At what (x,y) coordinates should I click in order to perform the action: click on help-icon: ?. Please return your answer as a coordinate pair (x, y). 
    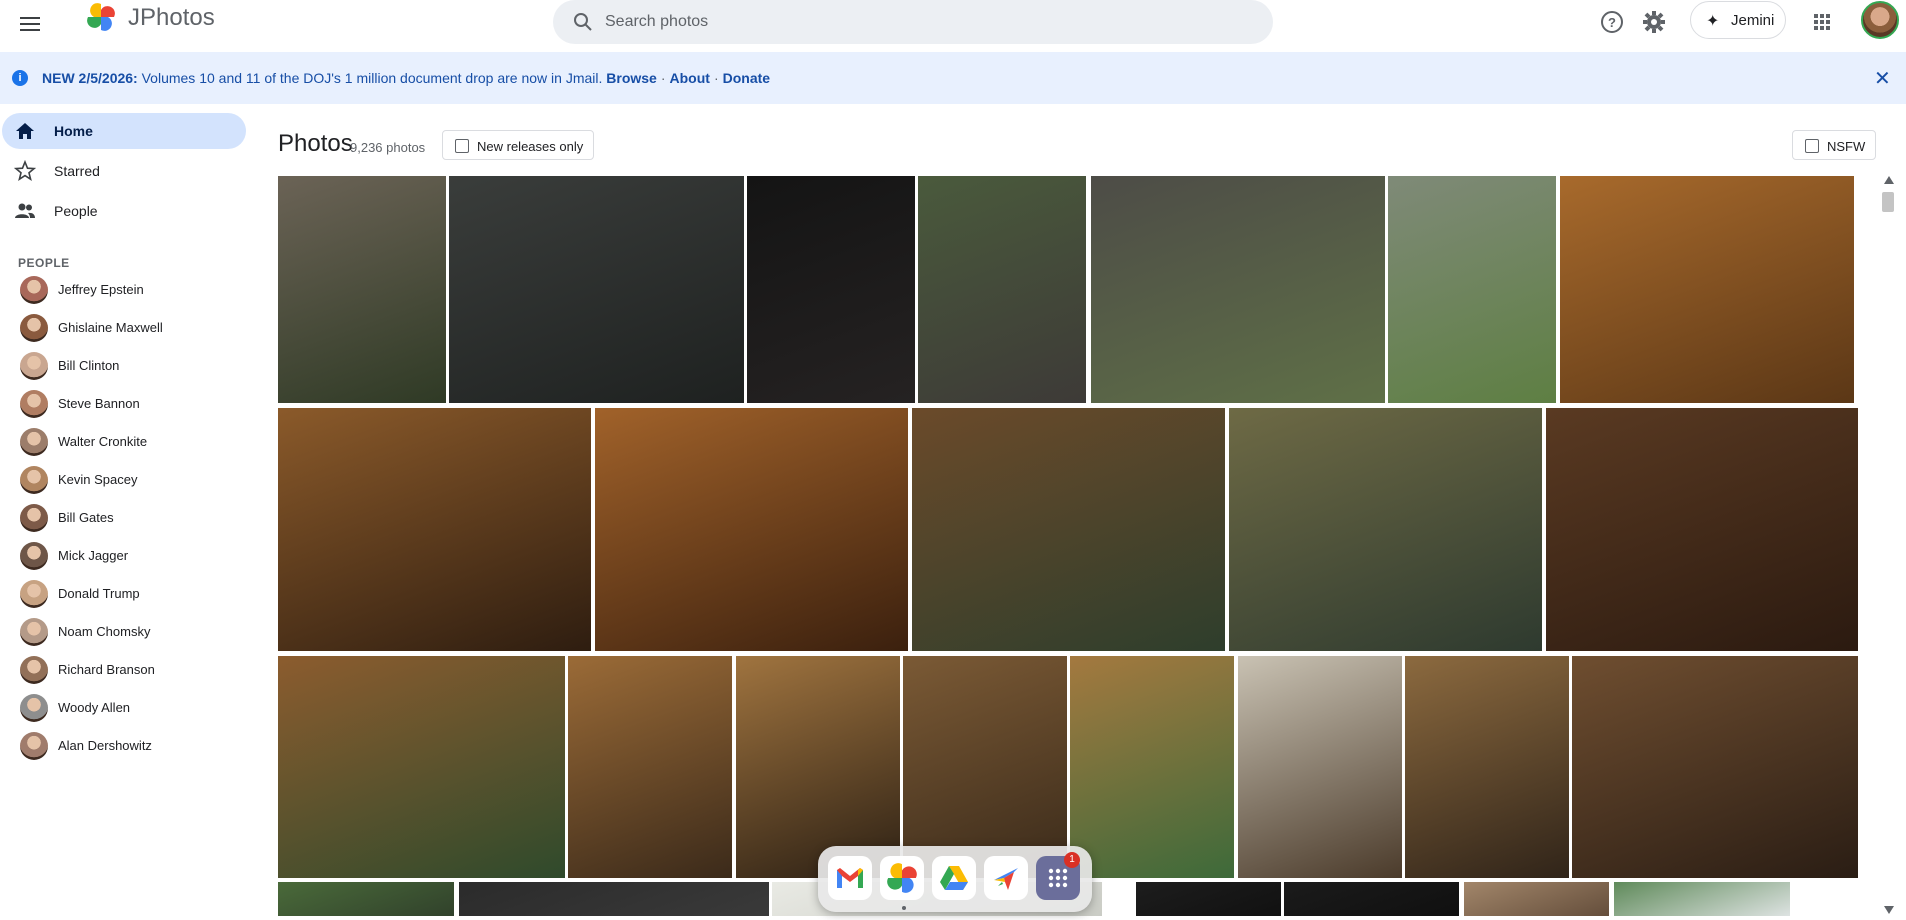
    Looking at the image, I should click on (1612, 22).